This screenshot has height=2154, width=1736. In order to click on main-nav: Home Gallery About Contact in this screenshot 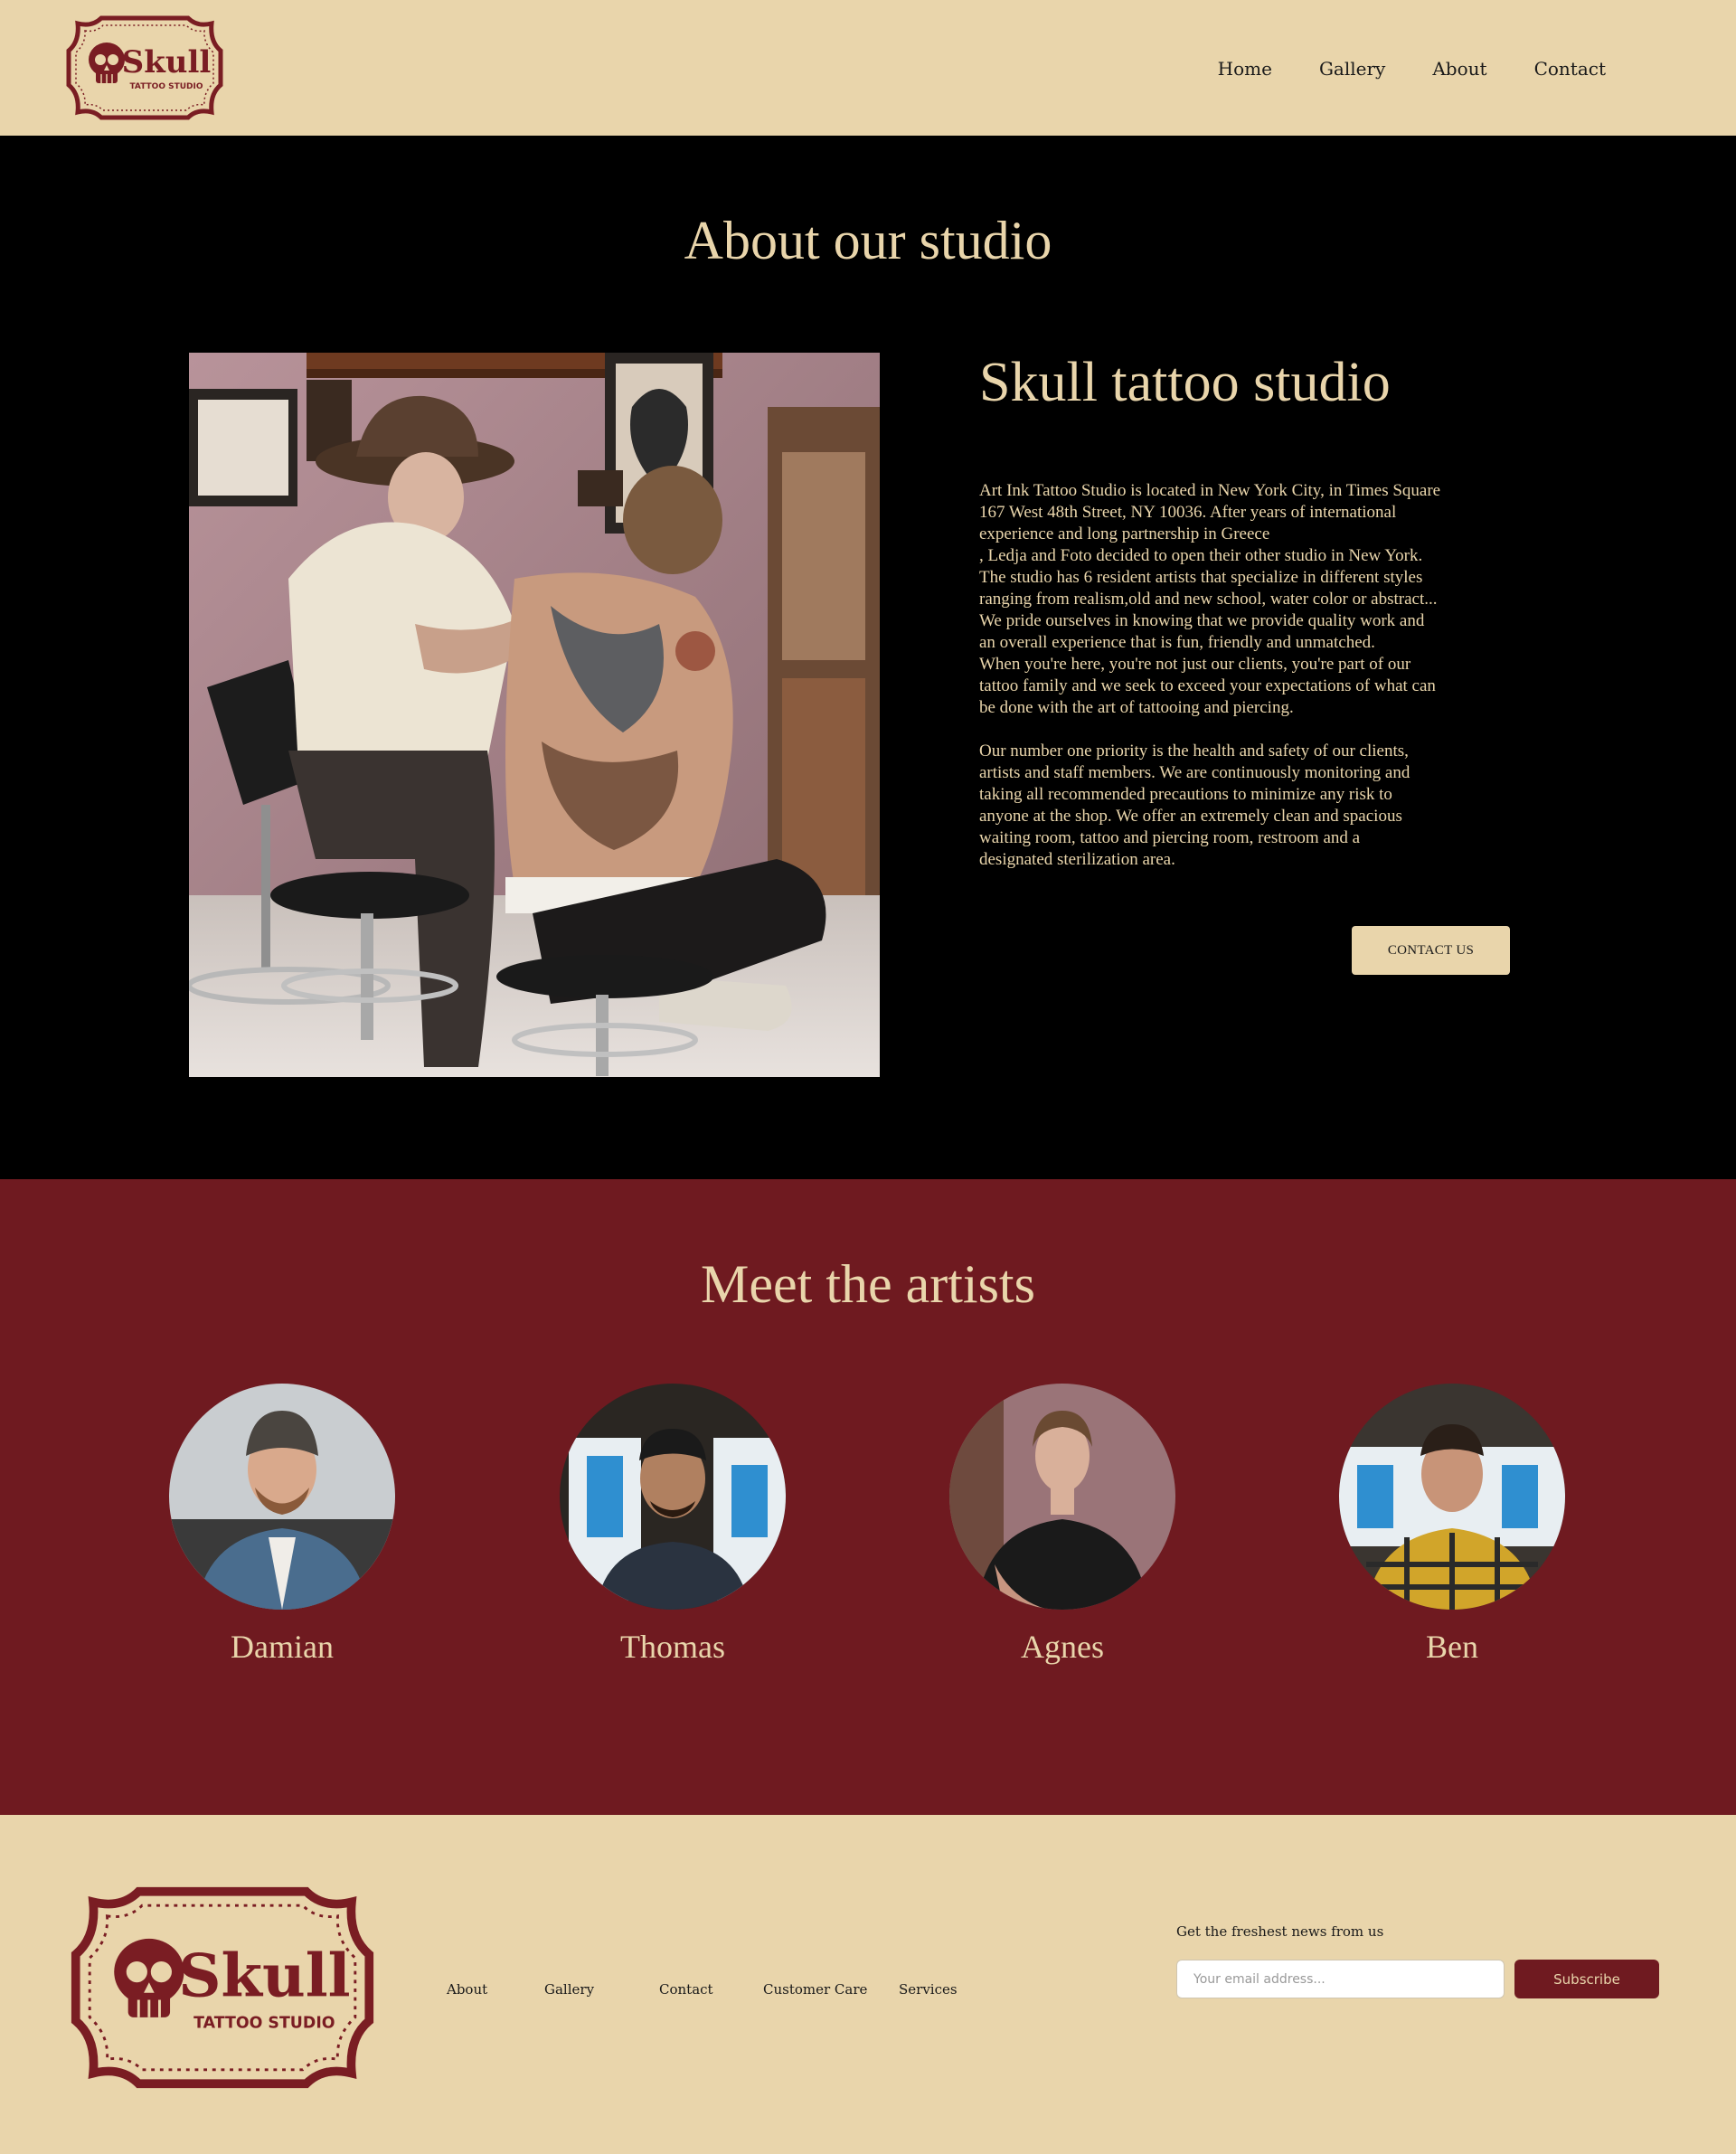, I will do `click(1412, 69)`.